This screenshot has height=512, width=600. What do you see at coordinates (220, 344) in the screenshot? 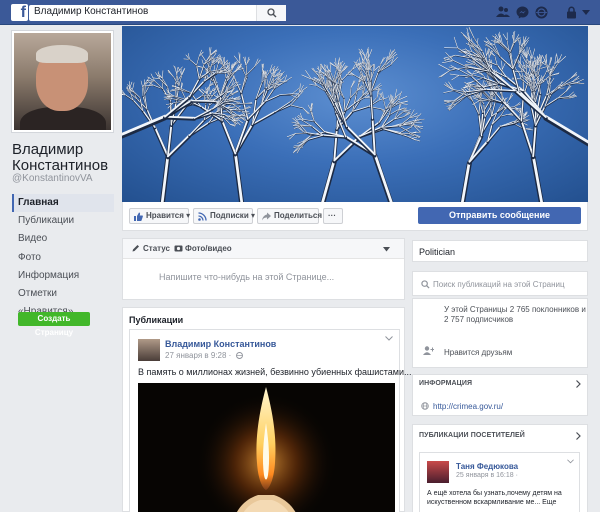
I see `post-author: Владимир Константинов` at bounding box center [220, 344].